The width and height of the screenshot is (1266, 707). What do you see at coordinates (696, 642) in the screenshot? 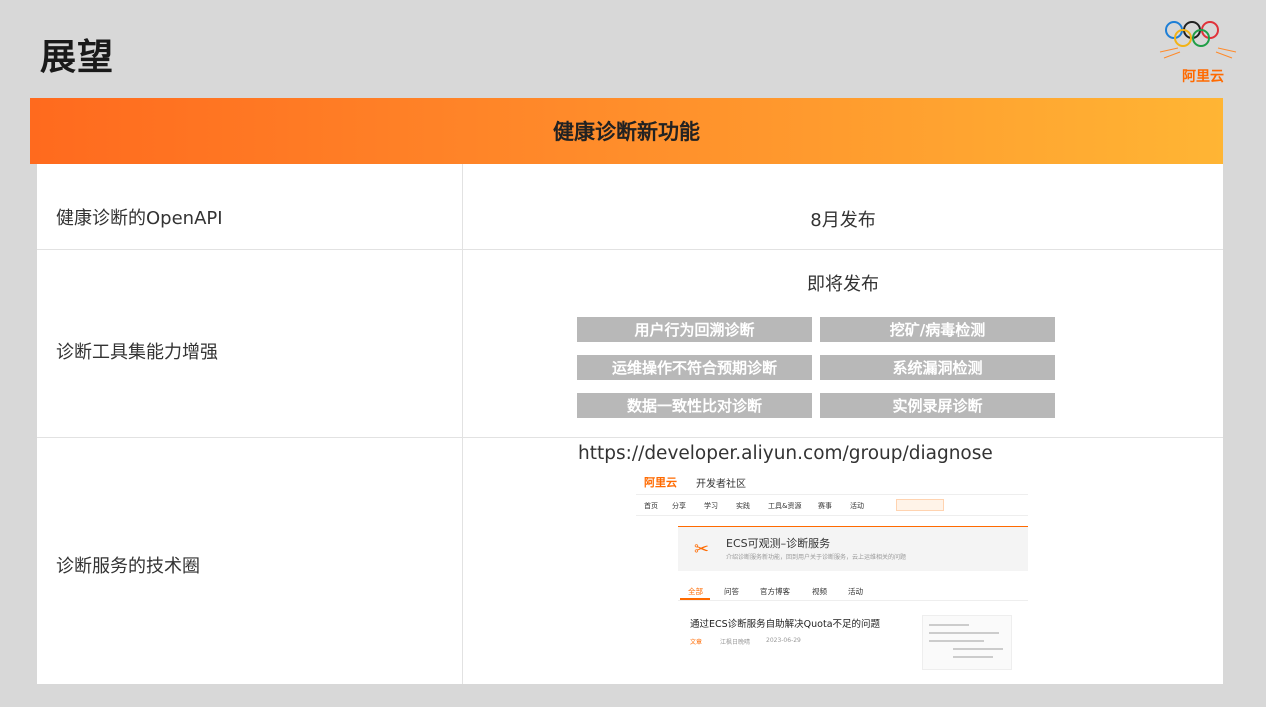
I see `mini-article-type: 文章` at bounding box center [696, 642].